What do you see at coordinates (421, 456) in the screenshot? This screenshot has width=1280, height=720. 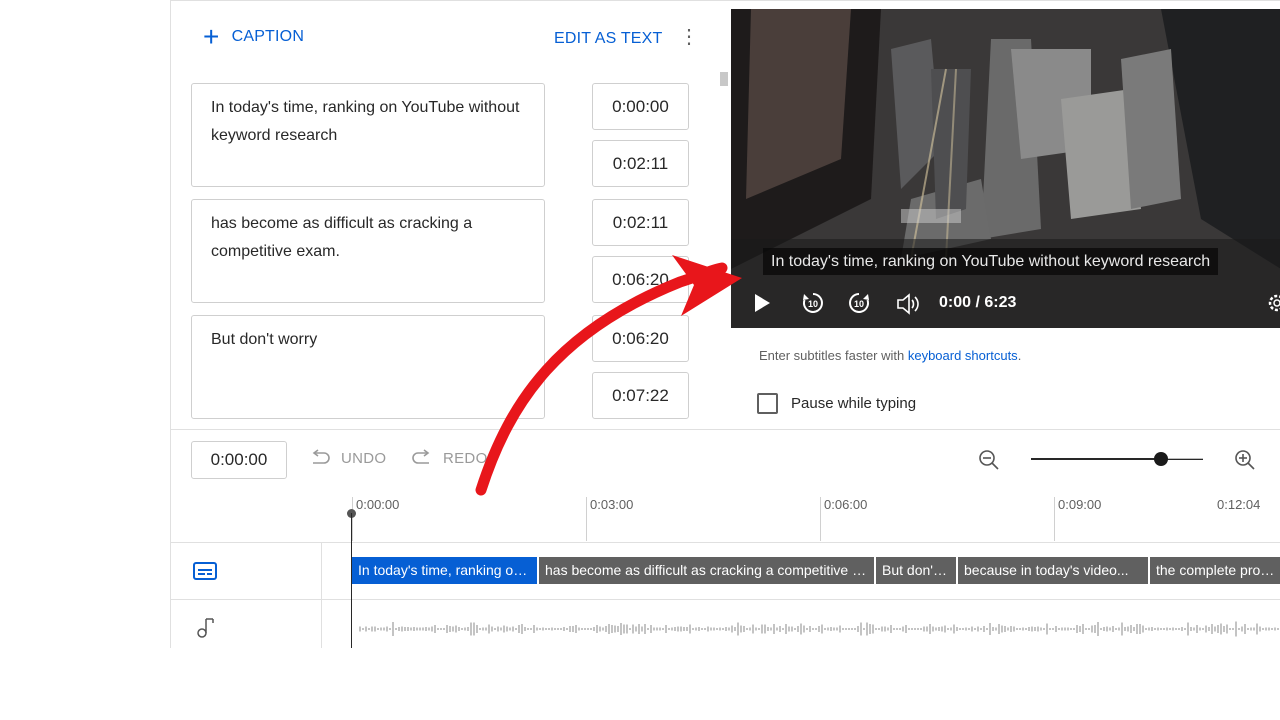 I see `redo-icon` at bounding box center [421, 456].